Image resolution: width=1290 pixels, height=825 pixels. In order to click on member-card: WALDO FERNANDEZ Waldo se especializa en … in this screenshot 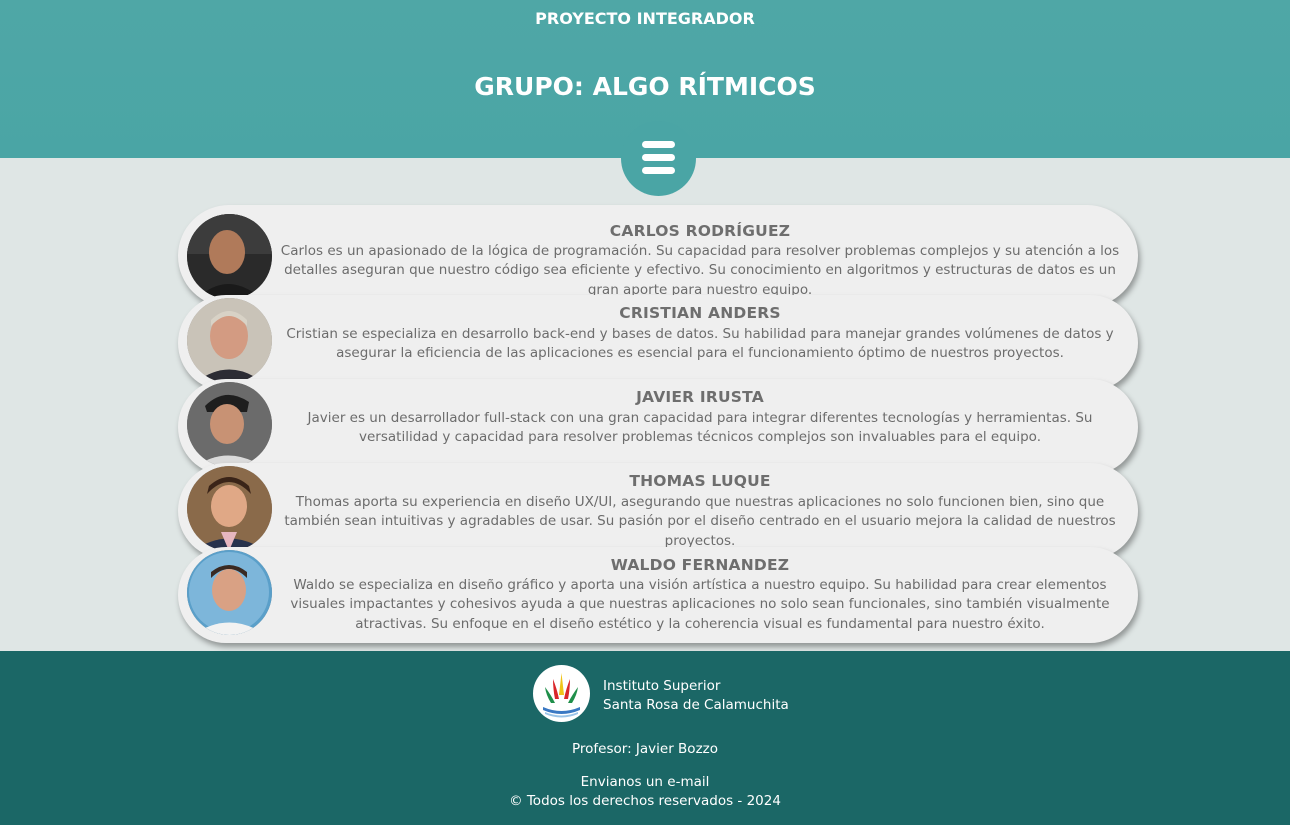, I will do `click(658, 595)`.